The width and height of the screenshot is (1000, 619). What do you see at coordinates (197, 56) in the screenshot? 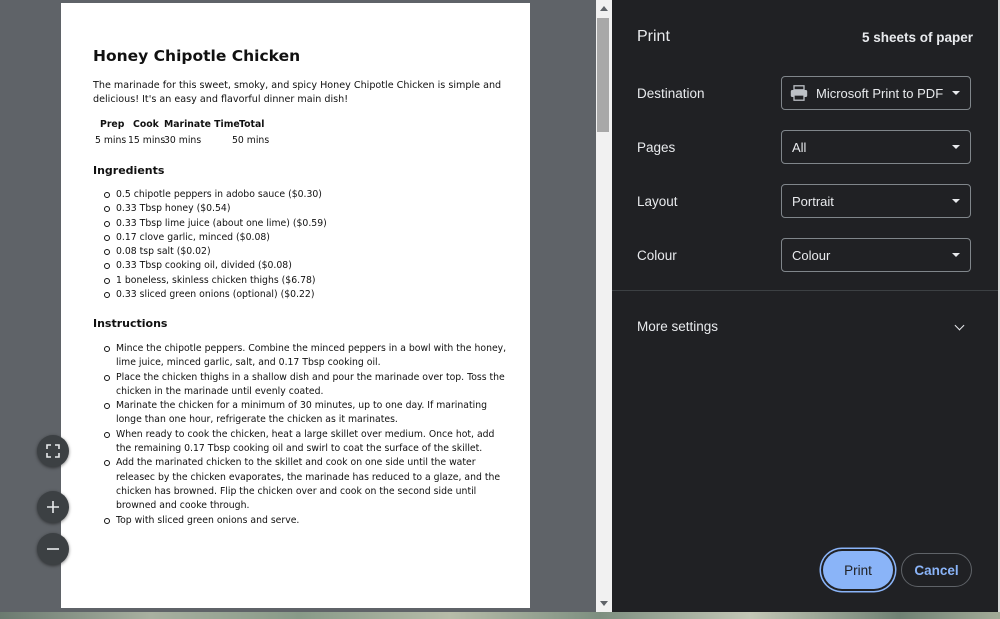
I see `recipe-title: Honey Chipotle Chicken` at bounding box center [197, 56].